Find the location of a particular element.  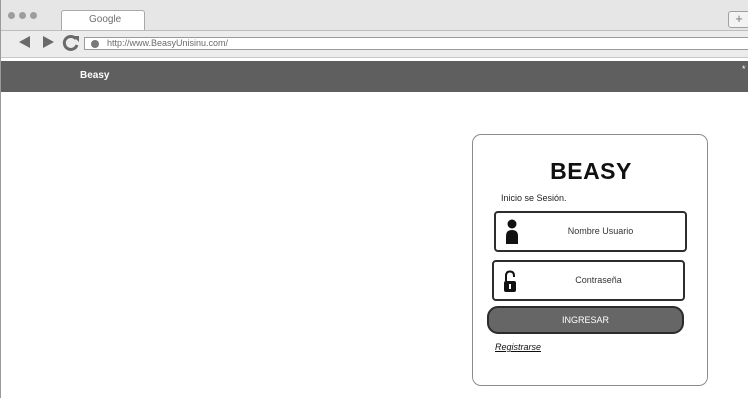

browser-navbar: http://www.BeasyUnisinu.com/ is located at coordinates (374, 44).